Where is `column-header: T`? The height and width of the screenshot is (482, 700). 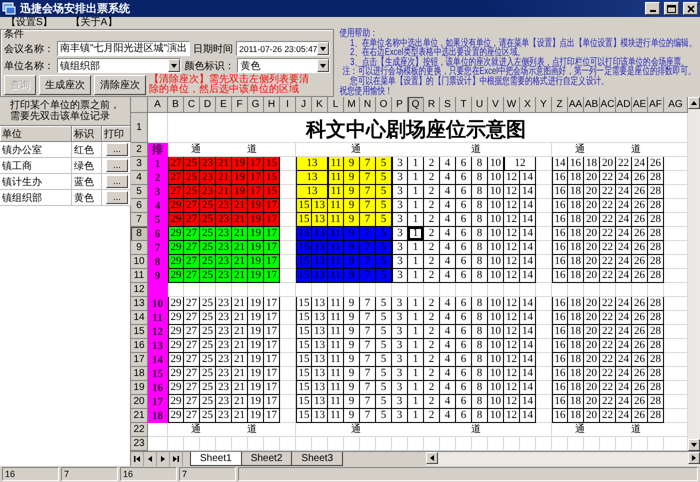 column-header: T is located at coordinates (464, 105).